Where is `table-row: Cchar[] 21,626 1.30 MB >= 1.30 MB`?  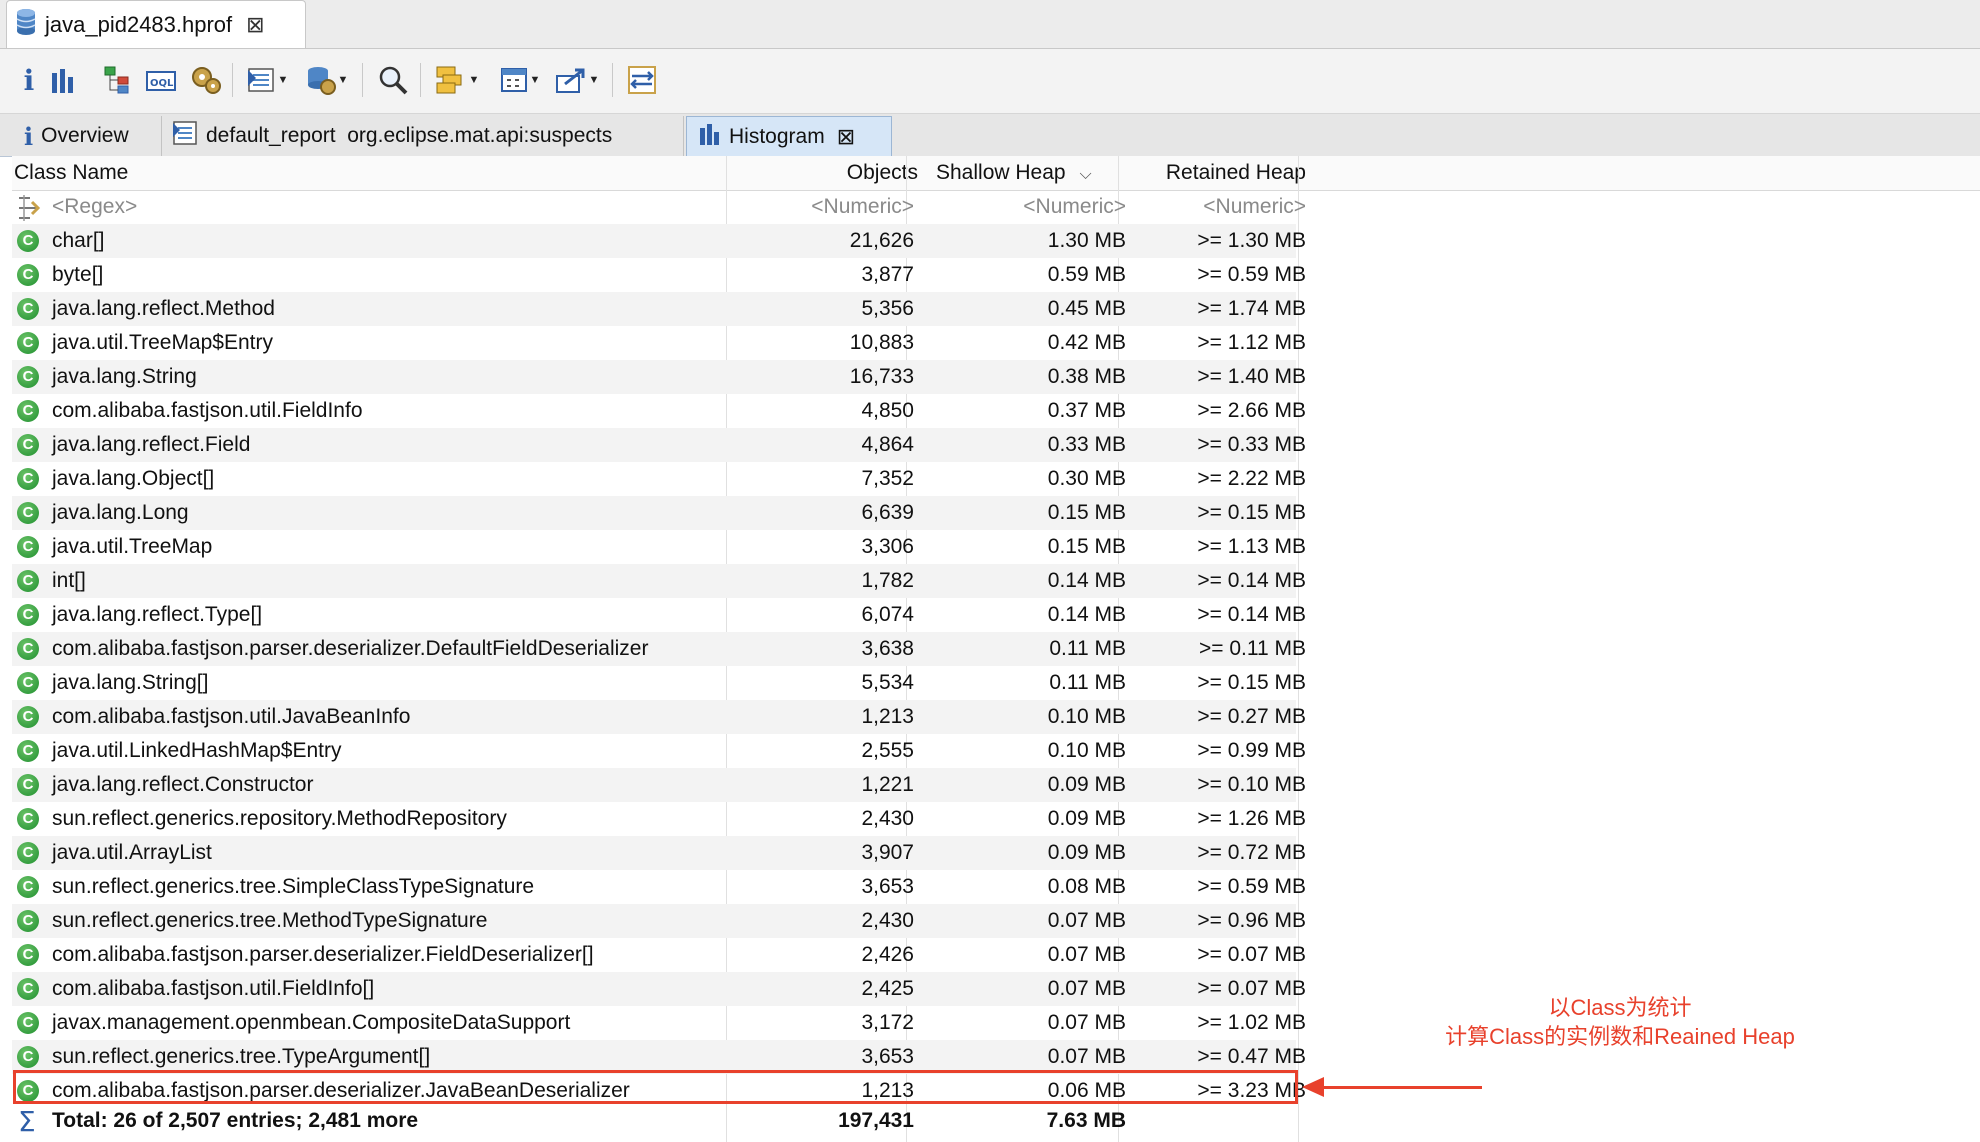 table-row: Cchar[] 21,626 1.30 MB >= 1.30 MB is located at coordinates (659, 241).